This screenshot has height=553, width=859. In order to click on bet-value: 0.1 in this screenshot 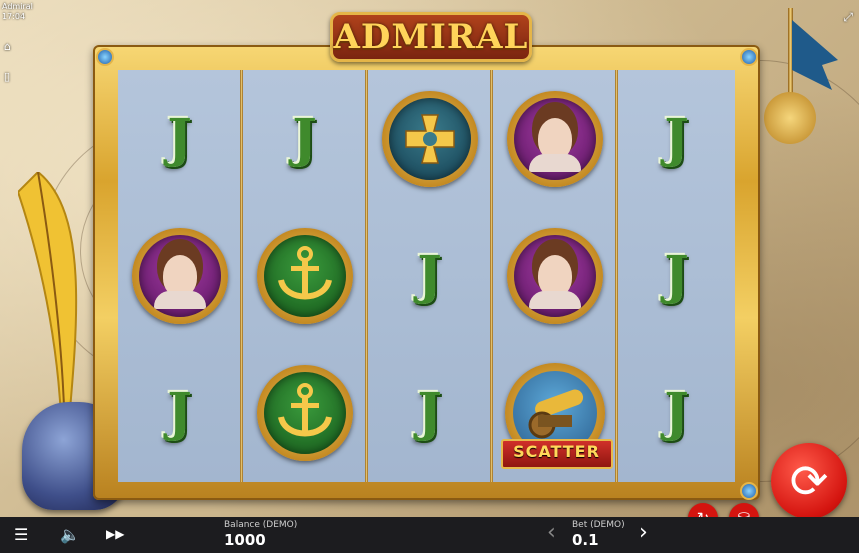, I will do `click(585, 540)`.